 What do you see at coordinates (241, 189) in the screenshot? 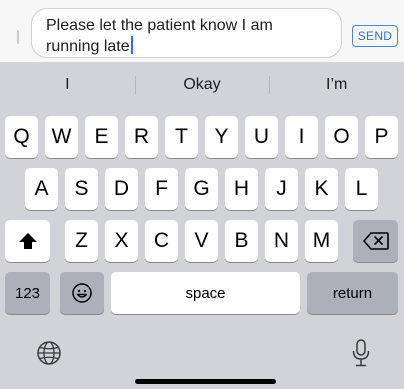
I see `key-h: H` at bounding box center [241, 189].